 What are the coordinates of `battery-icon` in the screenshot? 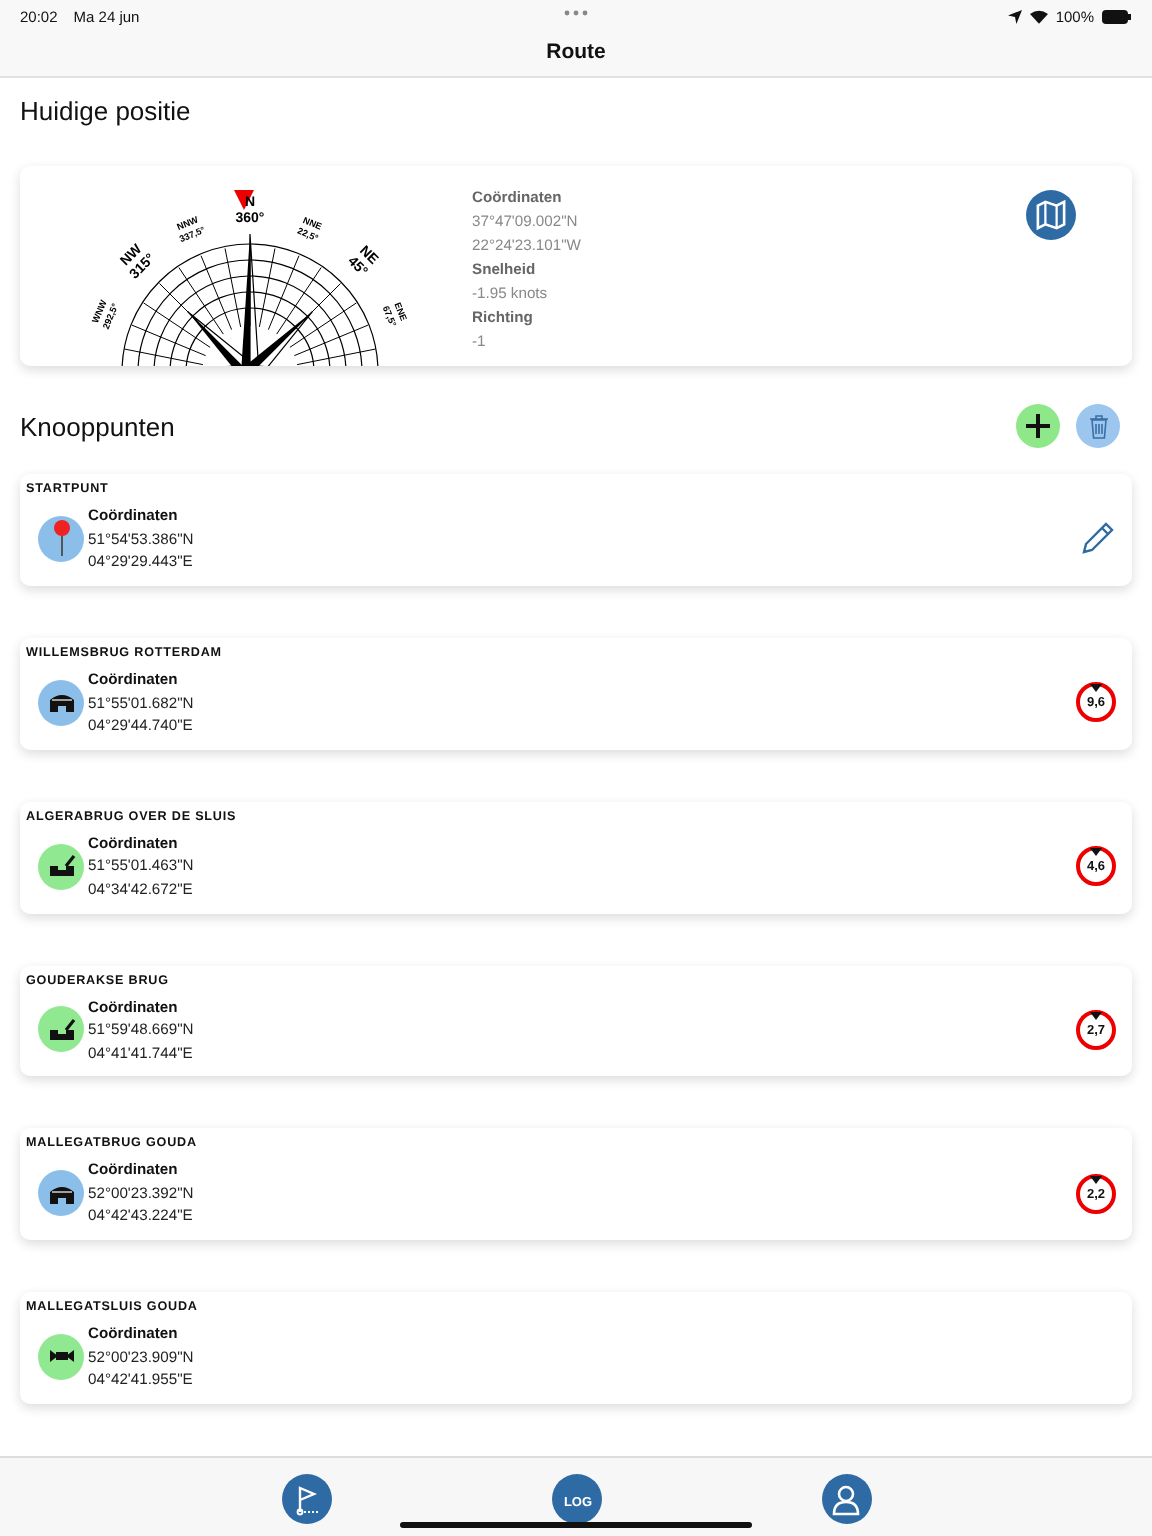 It's located at (1117, 16).